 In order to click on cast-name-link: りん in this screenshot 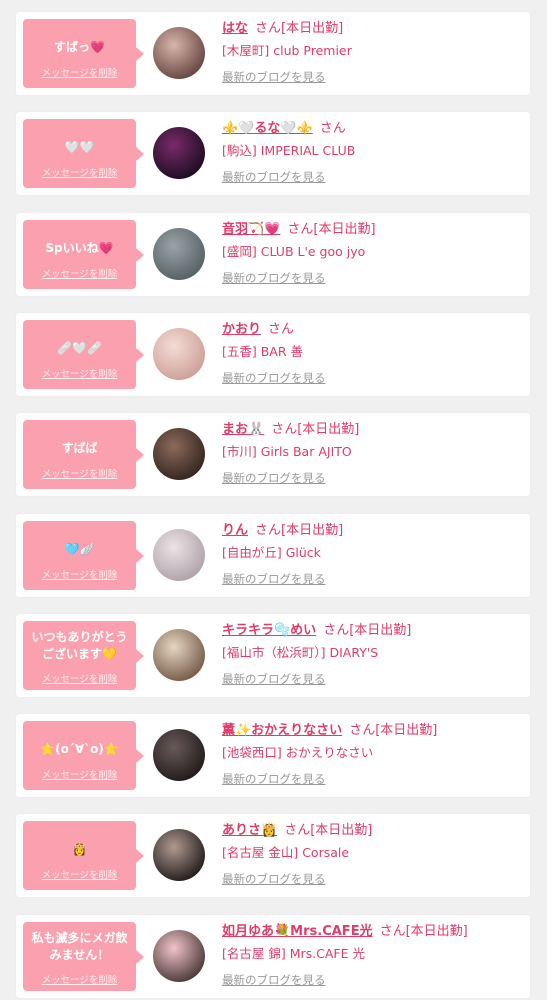, I will do `click(235, 530)`.